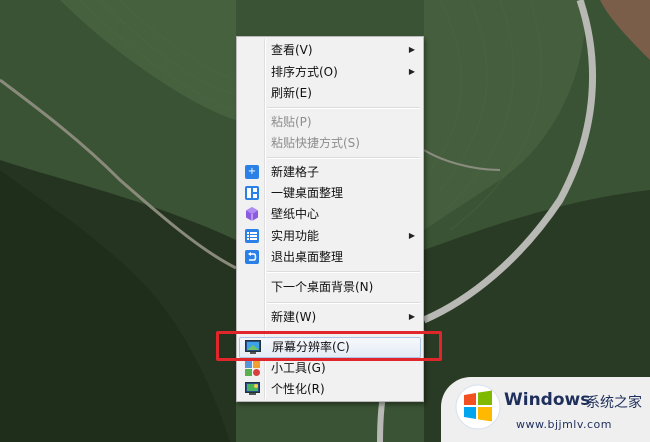 This screenshot has width=650, height=442. What do you see at coordinates (315, 143) in the screenshot?
I see `menu-item-label: 粘贴快捷方式(S)` at bounding box center [315, 143].